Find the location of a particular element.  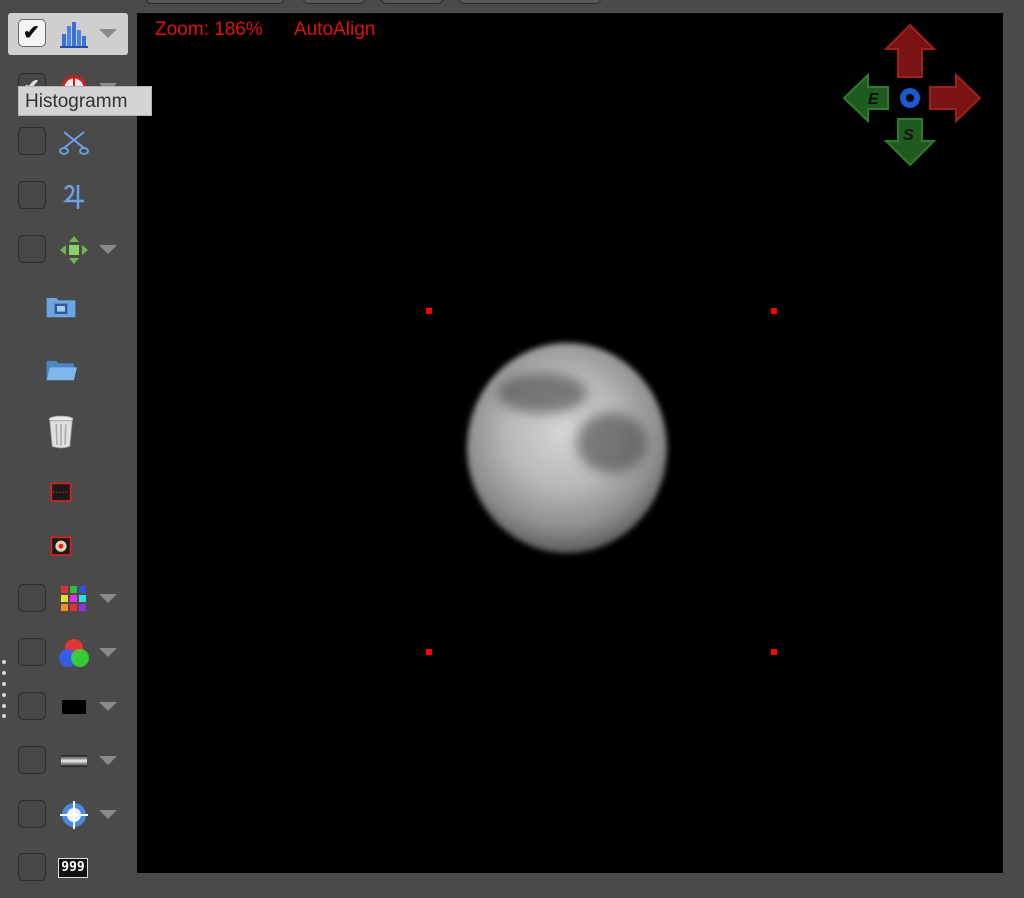

toolbar-item-move is located at coordinates (68, 250).